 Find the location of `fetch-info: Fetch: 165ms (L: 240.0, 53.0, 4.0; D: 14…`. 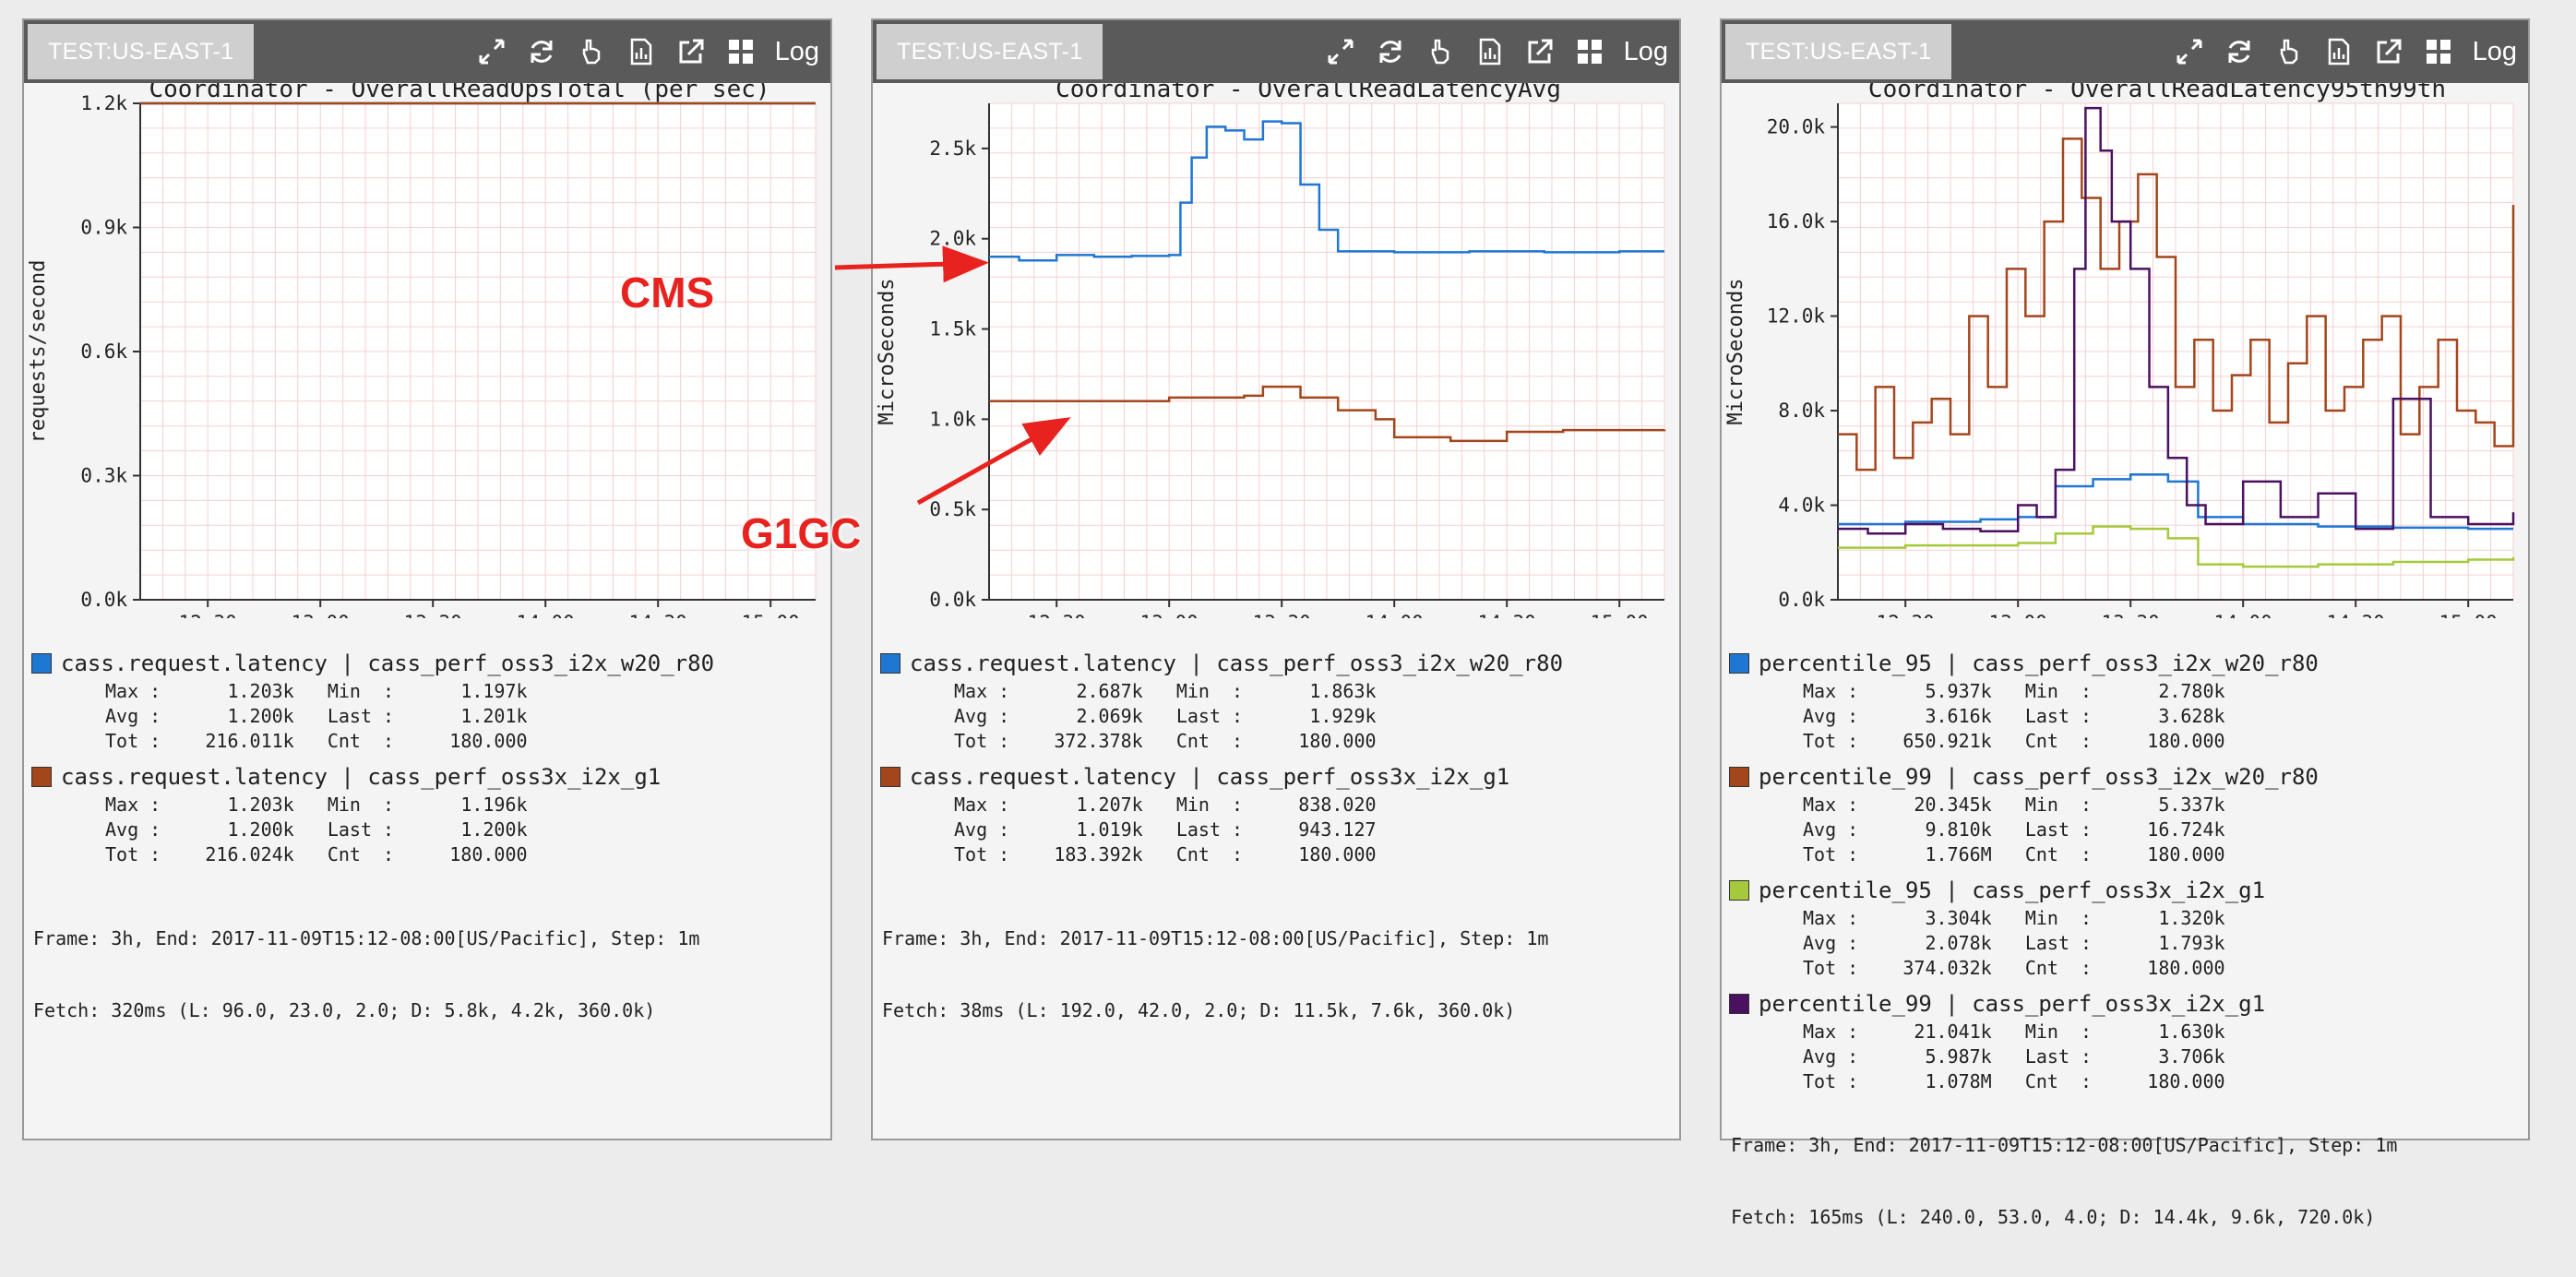

fetch-info: Fetch: 165ms (L: 240.0, 53.0, 4.0; D: 14… is located at coordinates (2053, 1217).